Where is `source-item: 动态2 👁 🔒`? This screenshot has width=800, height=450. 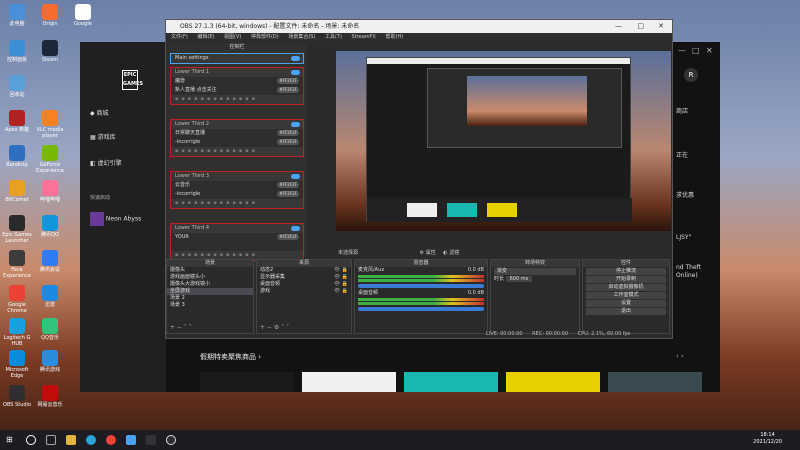
source-item: 动态2 👁 🔒 is located at coordinates (304, 270).